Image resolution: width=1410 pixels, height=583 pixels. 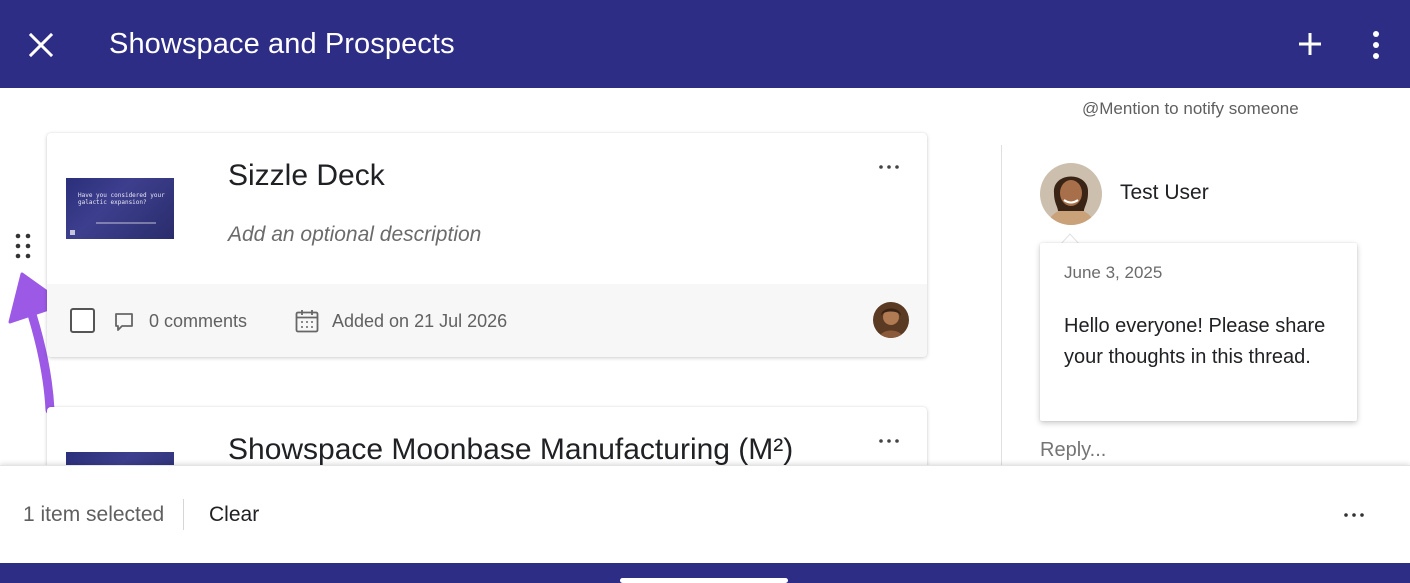 What do you see at coordinates (1113, 272) in the screenshot?
I see `comment-date: June 3, 2025` at bounding box center [1113, 272].